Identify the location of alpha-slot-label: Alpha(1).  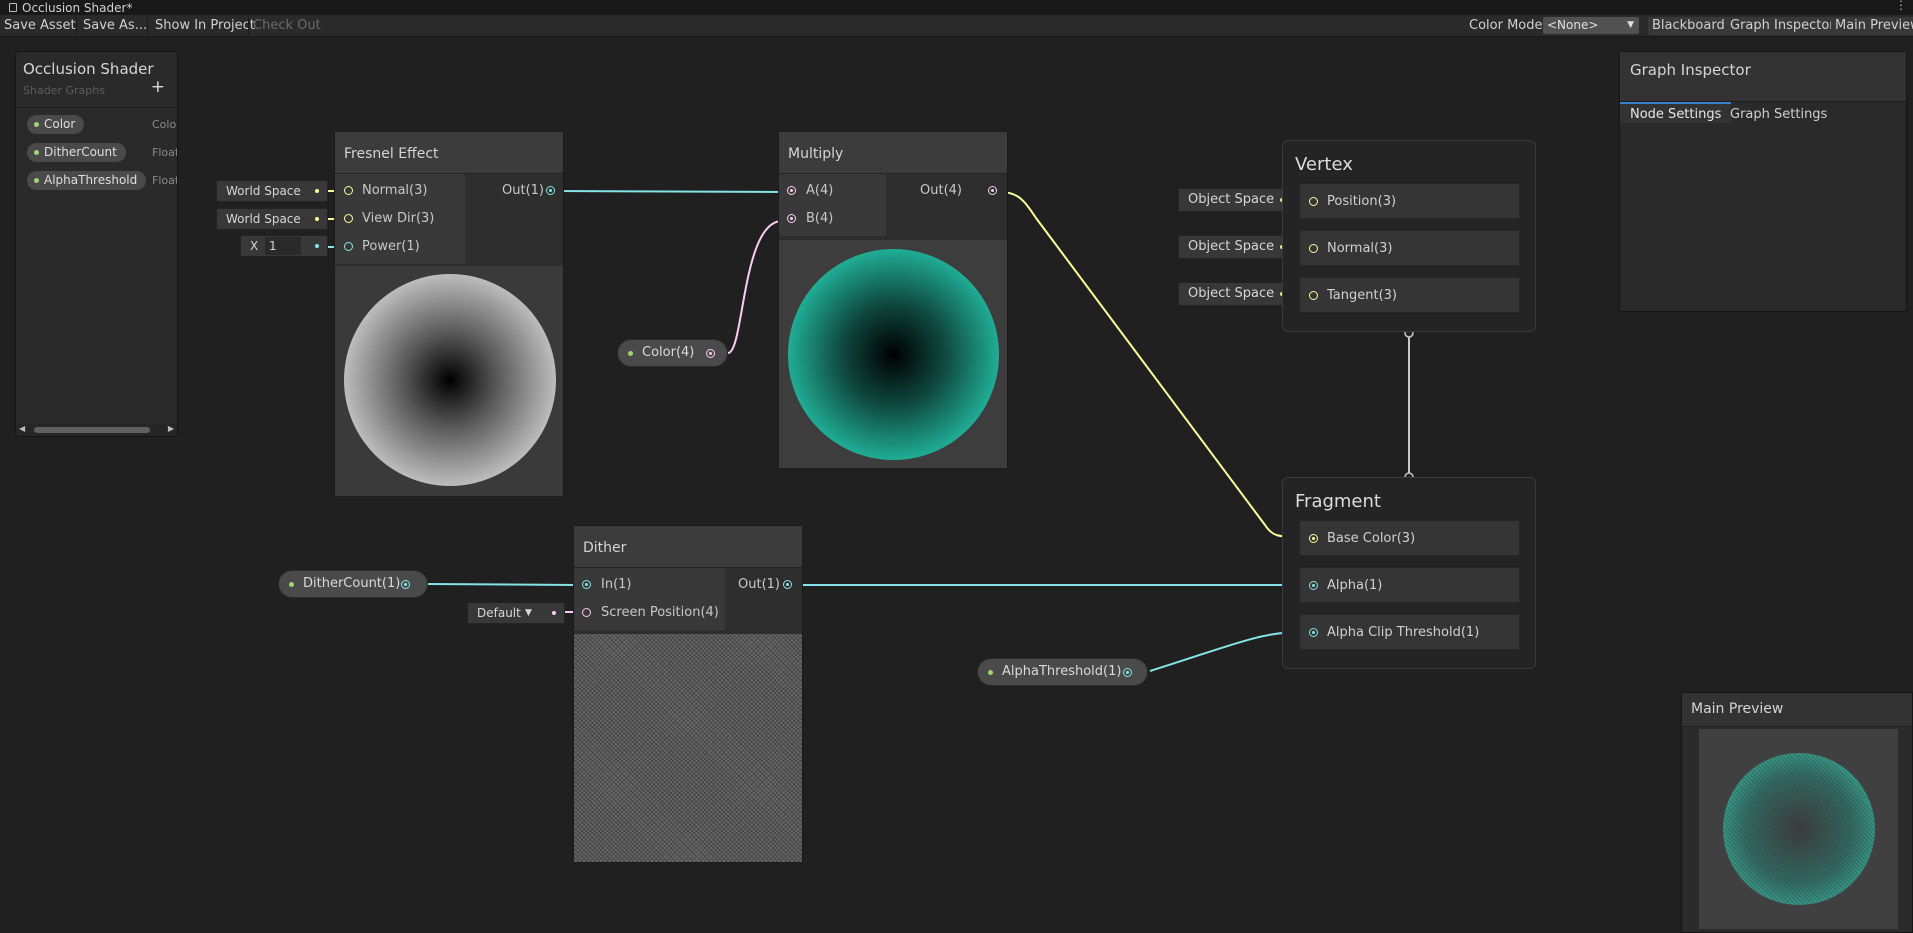
(1355, 585).